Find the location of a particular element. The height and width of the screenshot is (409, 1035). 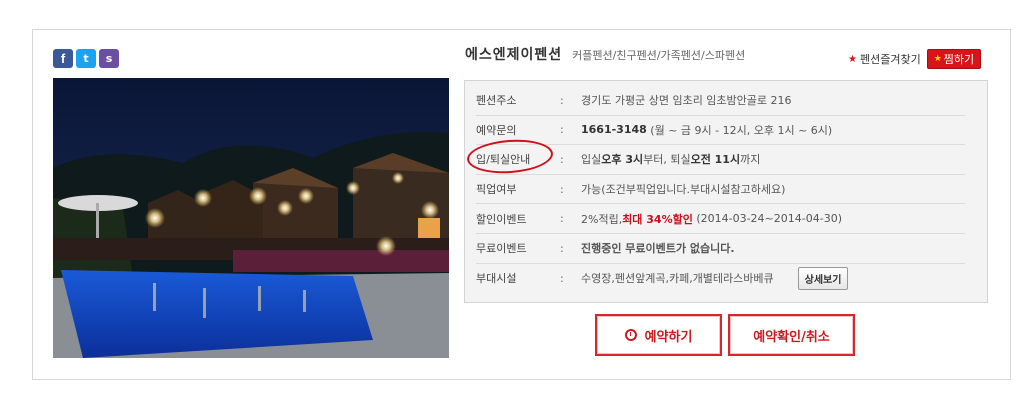

checkout-time: 오전 11시 is located at coordinates (715, 160).